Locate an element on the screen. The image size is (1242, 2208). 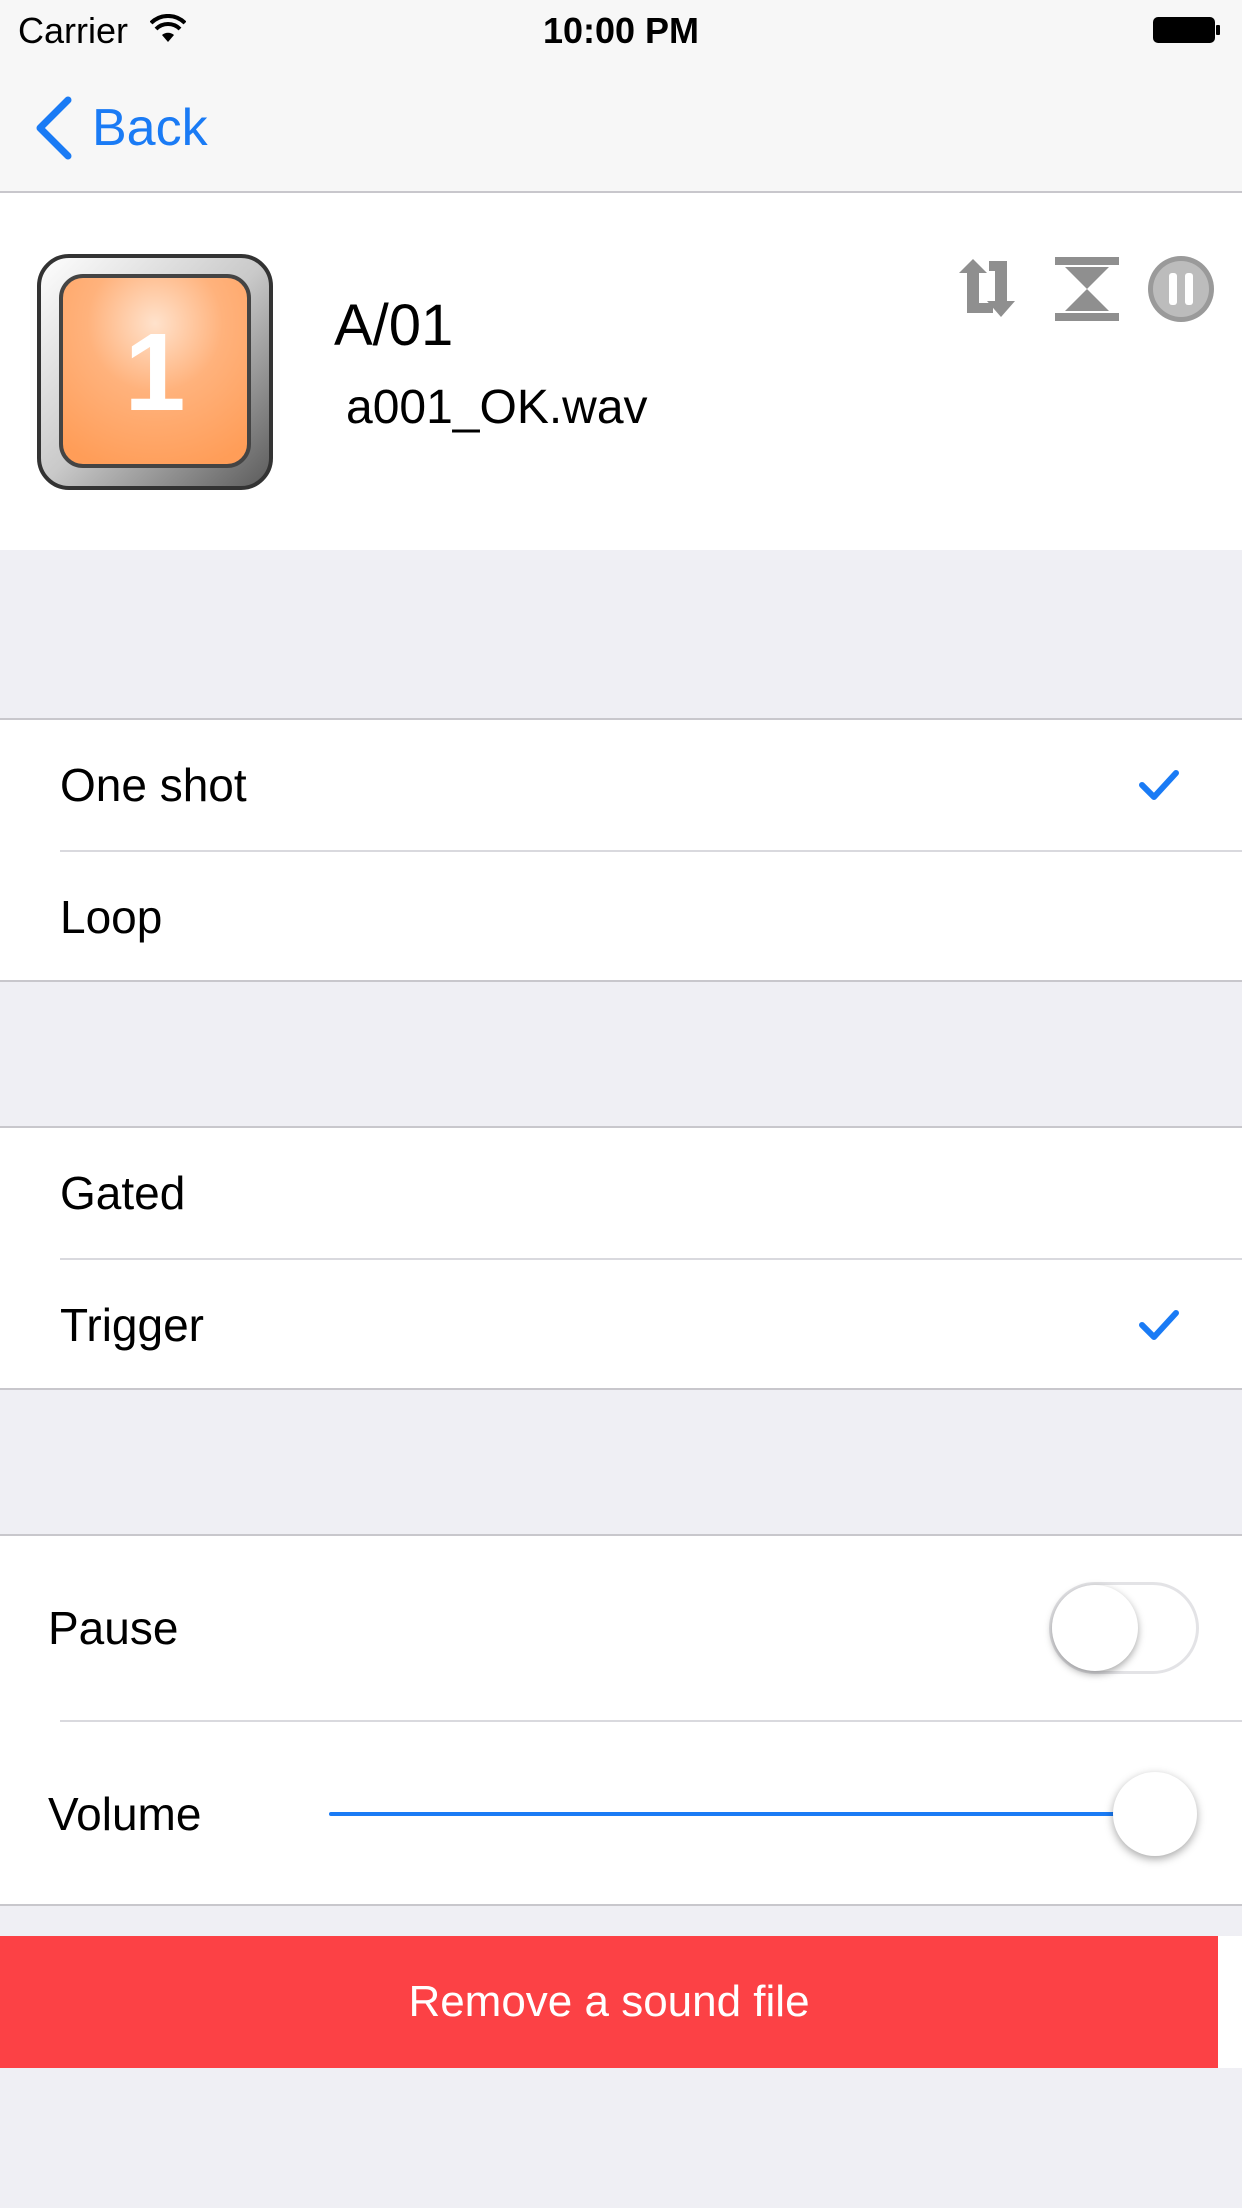
pad-filename: a001_OK.wav is located at coordinates (497, 407).